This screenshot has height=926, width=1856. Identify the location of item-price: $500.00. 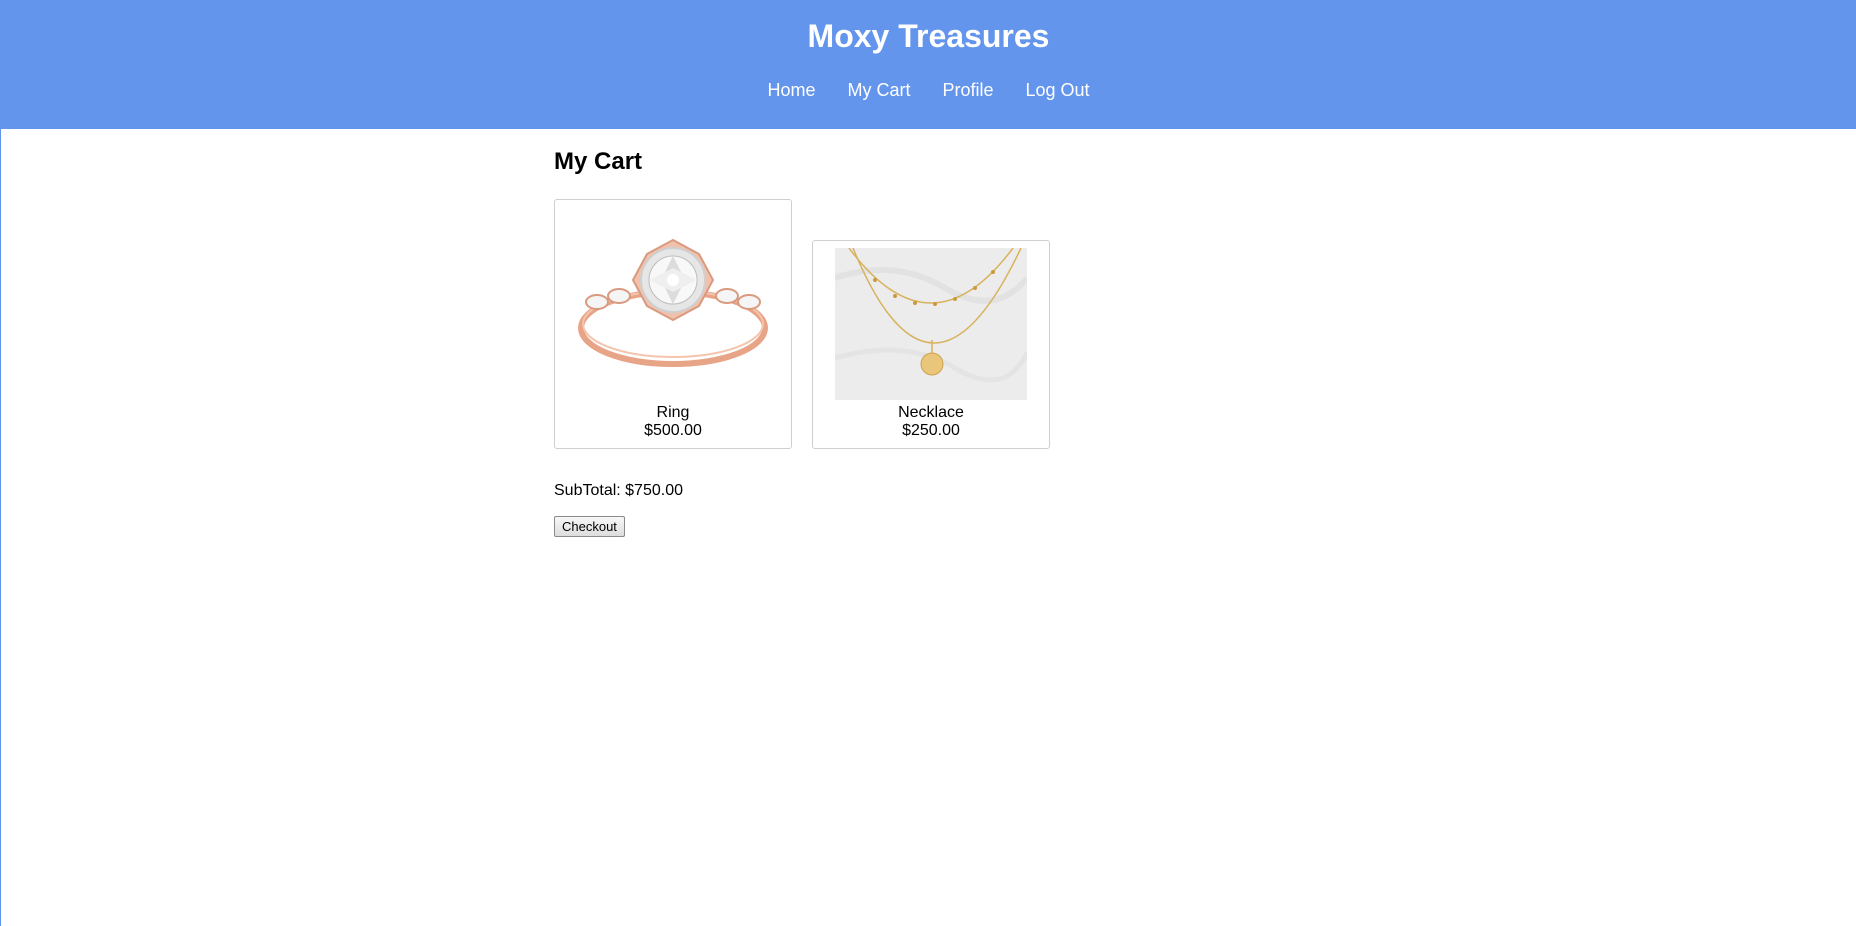
(673, 430).